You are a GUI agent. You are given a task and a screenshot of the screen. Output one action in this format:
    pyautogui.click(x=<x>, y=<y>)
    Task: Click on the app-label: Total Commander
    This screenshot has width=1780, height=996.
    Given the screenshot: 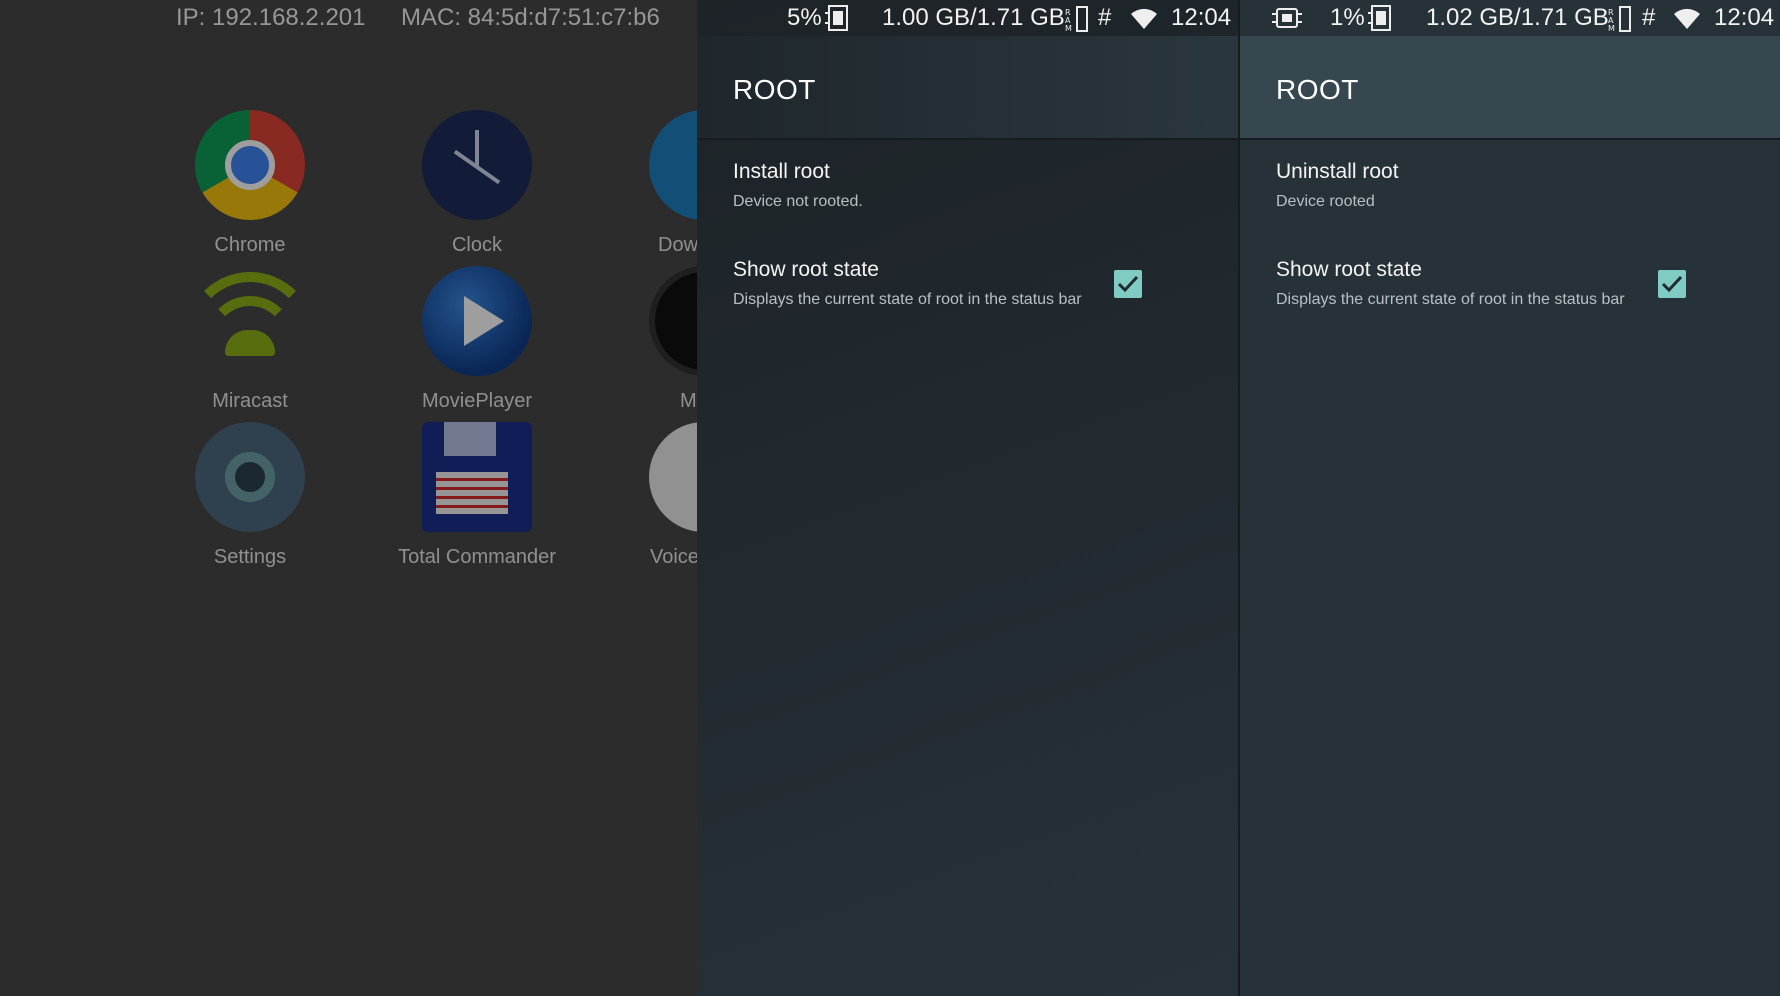 What is the action you would take?
    pyautogui.click(x=477, y=557)
    